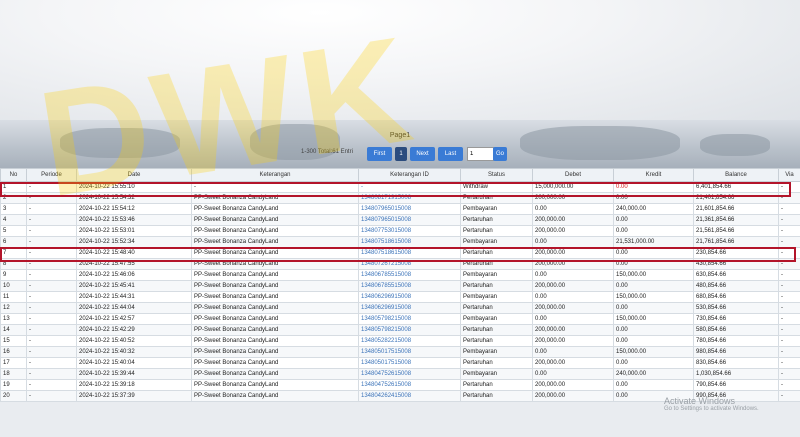  What do you see at coordinates (573, 175) in the screenshot?
I see `column-header-debet: Debet` at bounding box center [573, 175].